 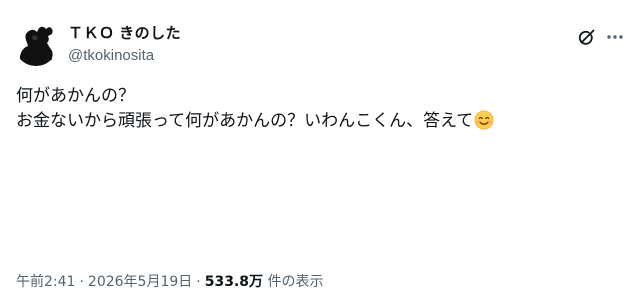 What do you see at coordinates (124, 56) in the screenshot?
I see `user-handle: @tkokinosita` at bounding box center [124, 56].